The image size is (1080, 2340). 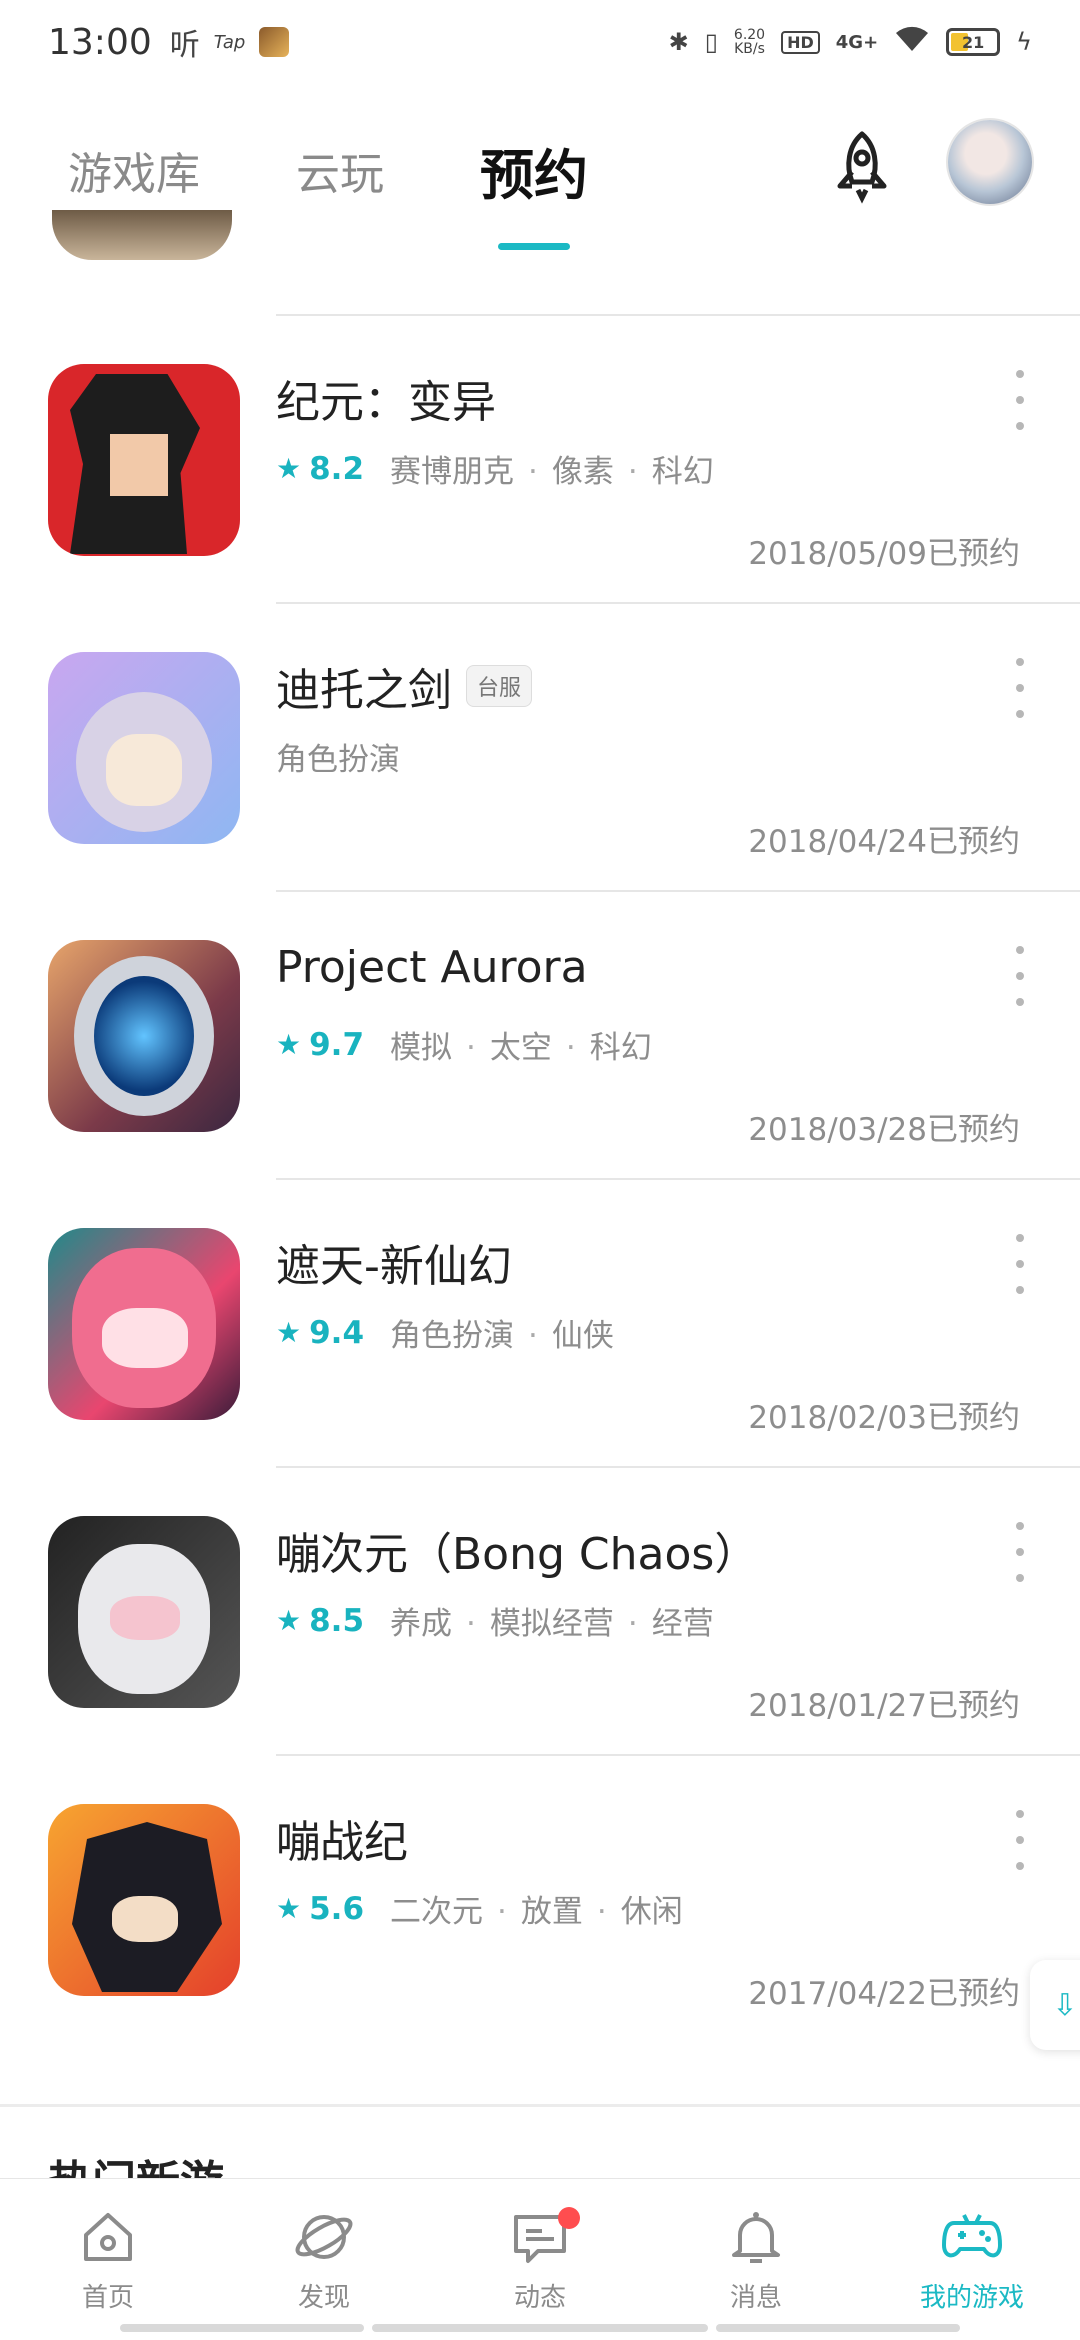 I want to click on game-title: 嘣次元（Bong Chaos）, so click(x=517, y=1550).